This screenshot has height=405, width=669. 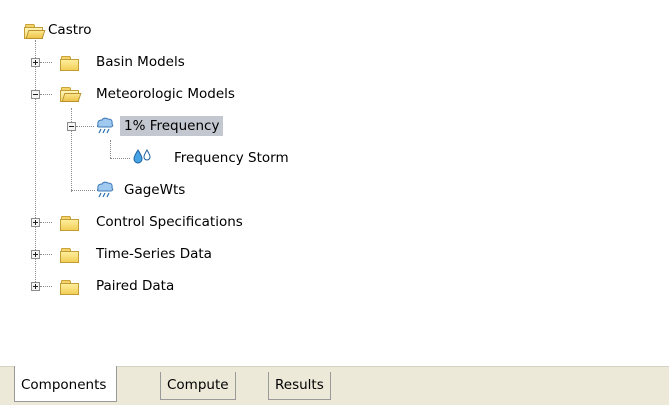 I want to click on tab-components: Components, so click(x=66, y=384).